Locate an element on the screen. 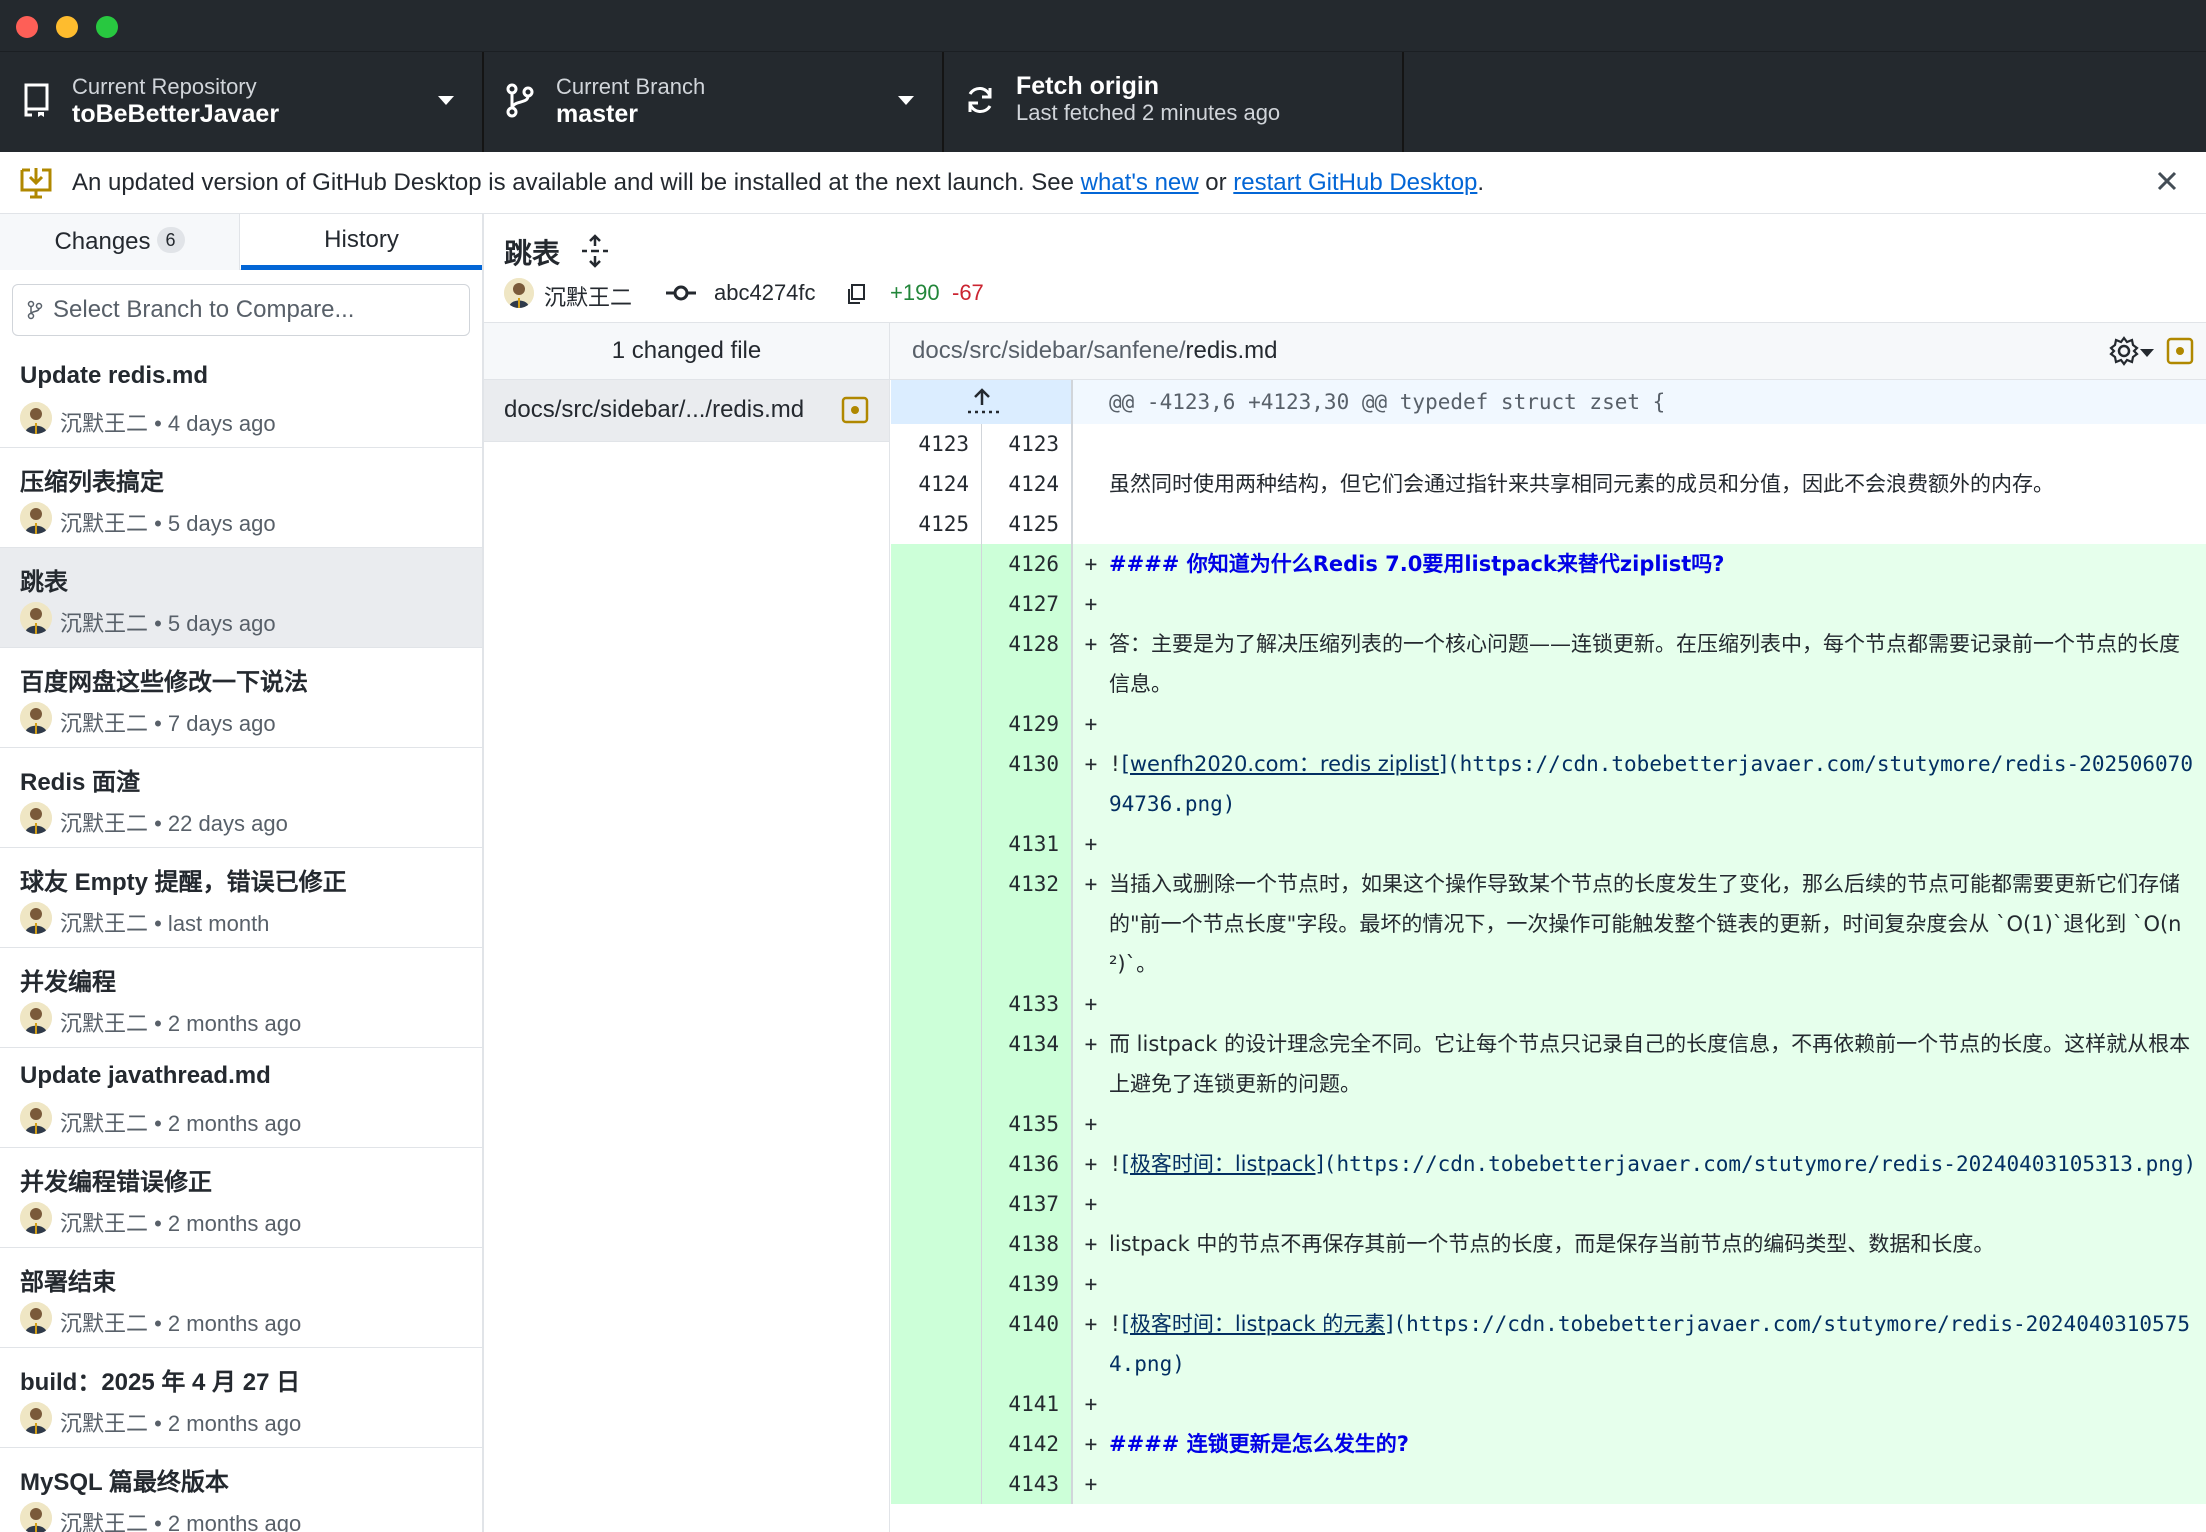 The height and width of the screenshot is (1532, 2206). window-minimize-button is located at coordinates (67, 27).